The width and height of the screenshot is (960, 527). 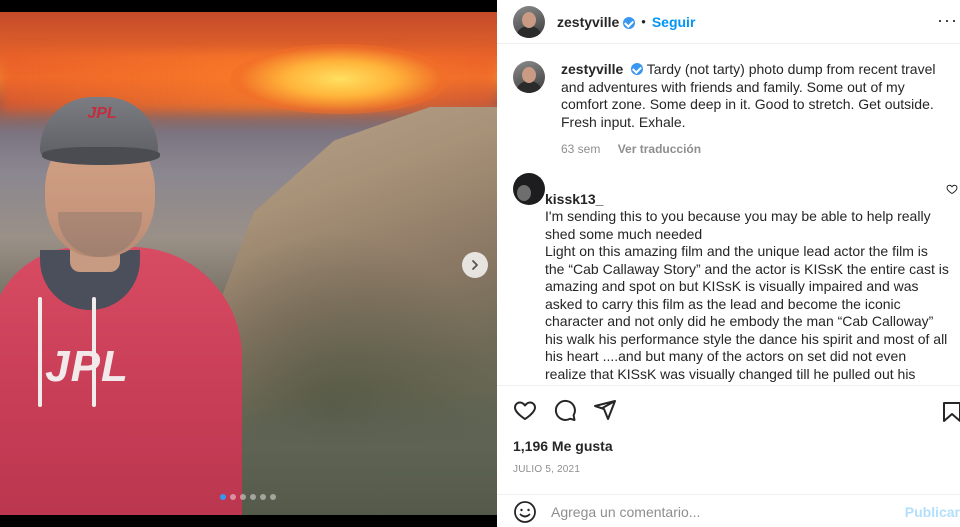 What do you see at coordinates (87, 366) in the screenshot?
I see `hoodie-logo: JPL` at bounding box center [87, 366].